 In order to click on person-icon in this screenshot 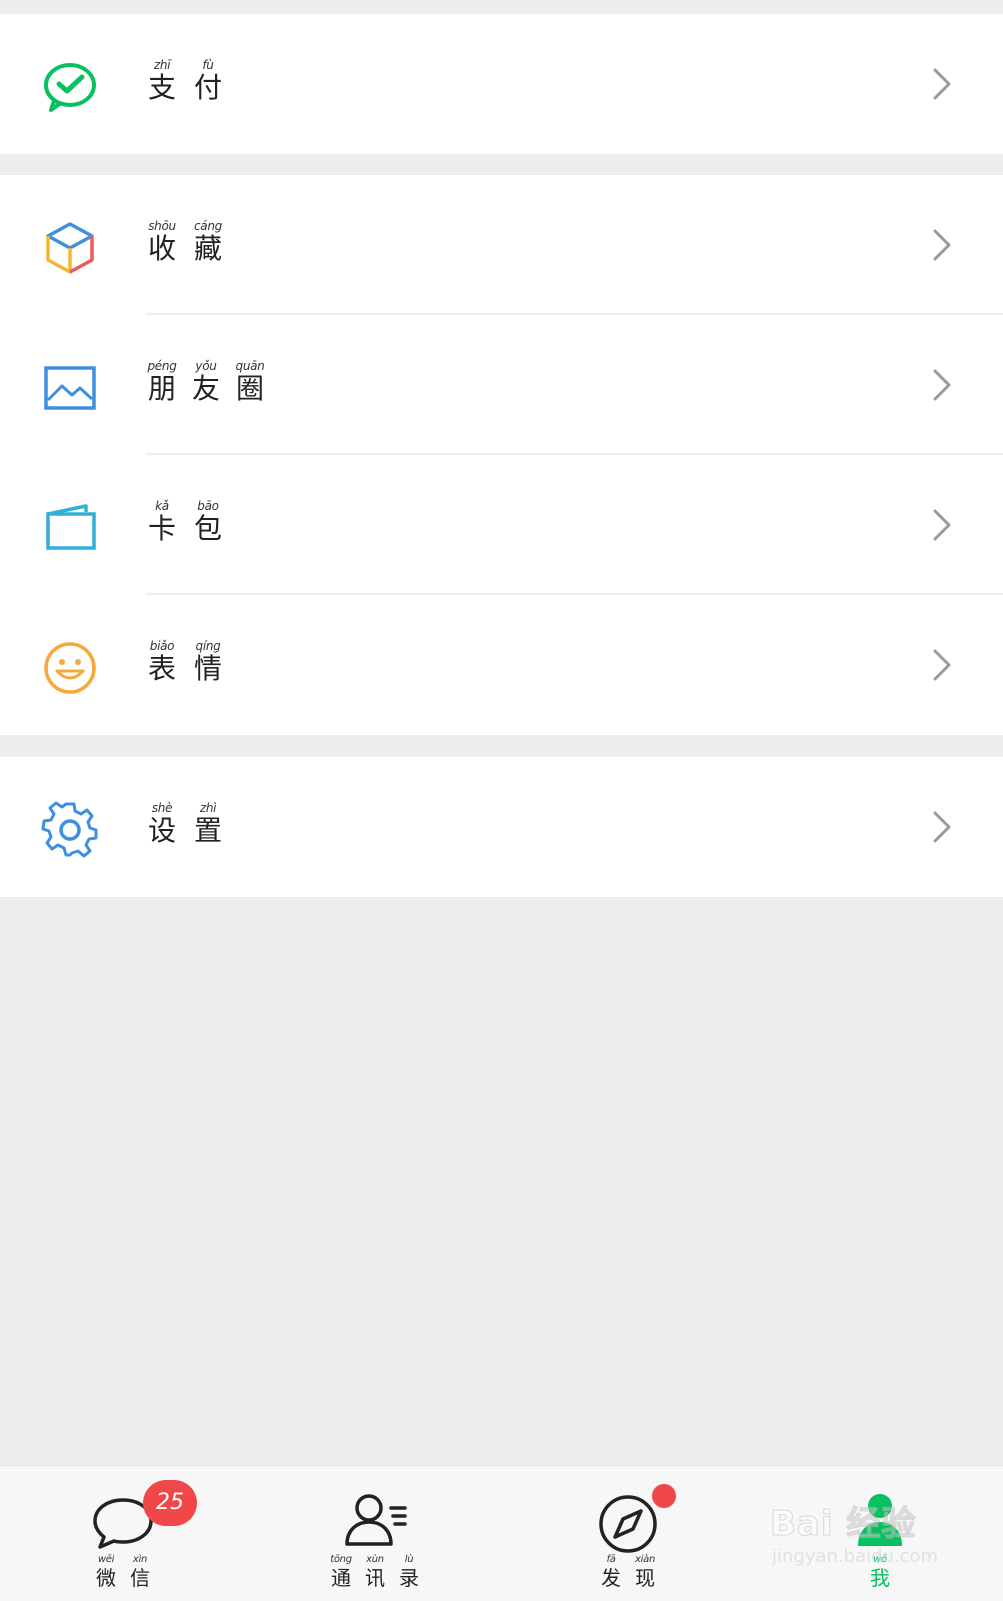, I will do `click(880, 1520)`.